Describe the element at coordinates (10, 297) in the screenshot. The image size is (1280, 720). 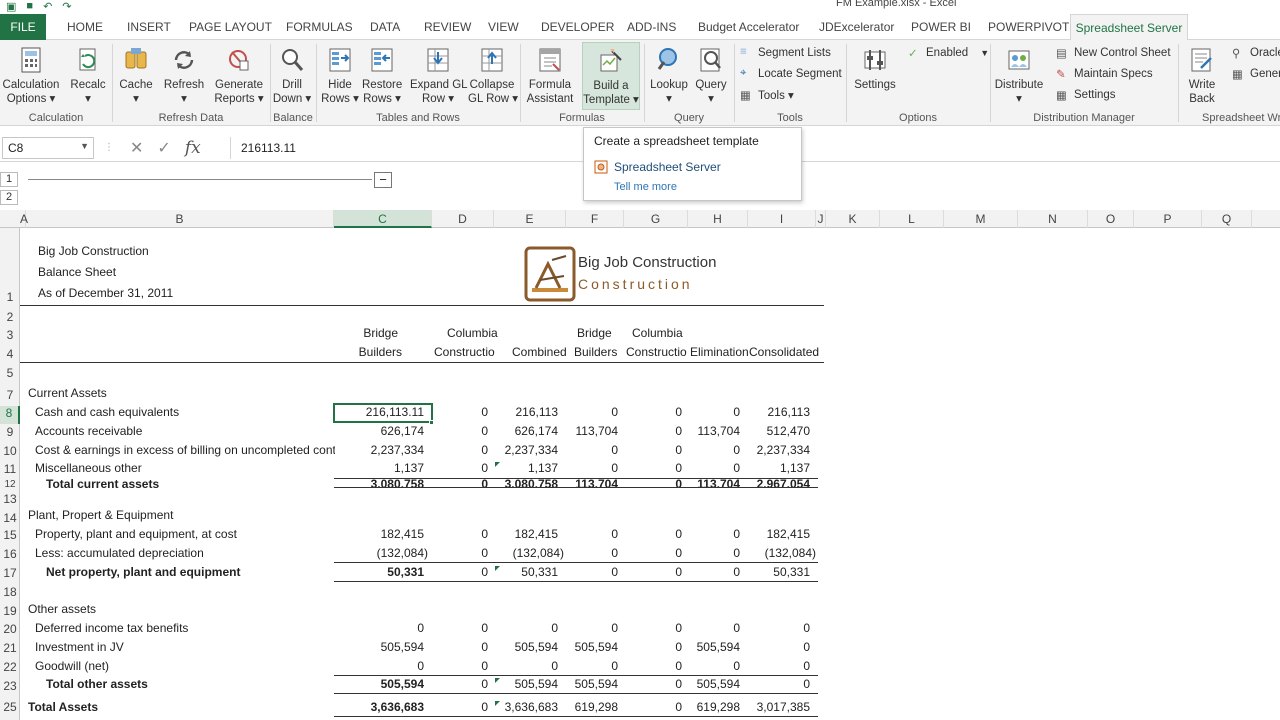
I see `row-header-1: 1` at that location.